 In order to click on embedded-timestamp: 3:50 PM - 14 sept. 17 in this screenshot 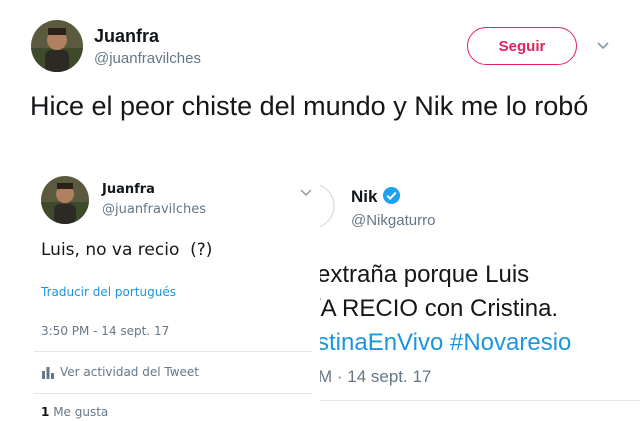, I will do `click(105, 331)`.